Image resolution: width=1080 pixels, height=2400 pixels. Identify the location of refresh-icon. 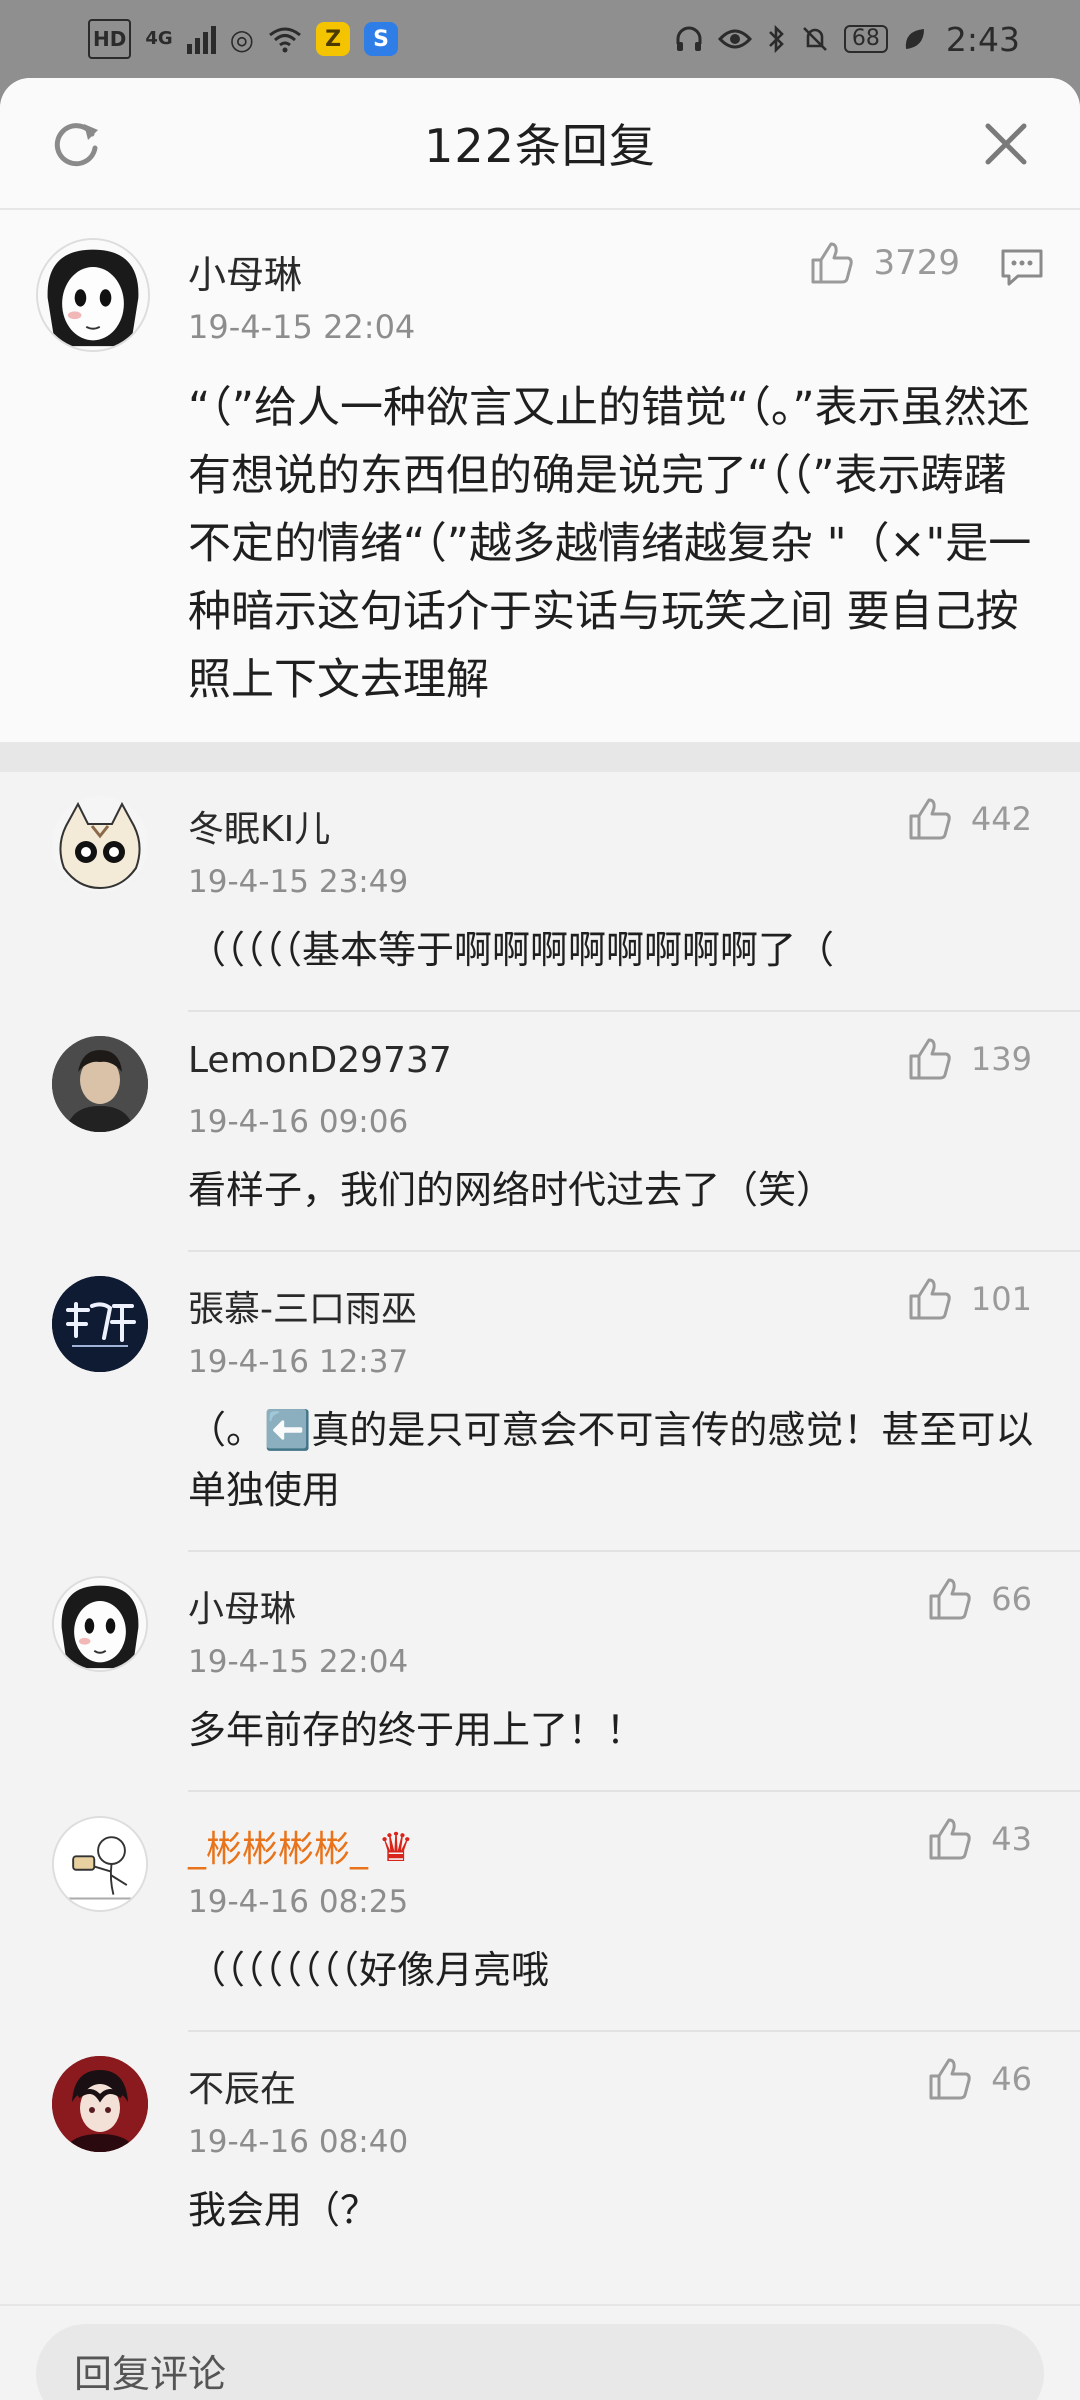
(76, 146).